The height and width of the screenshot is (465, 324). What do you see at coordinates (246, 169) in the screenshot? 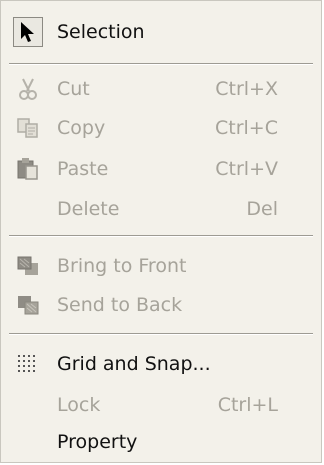
I see `menu-item-shortcut: Ctrl+V` at bounding box center [246, 169].